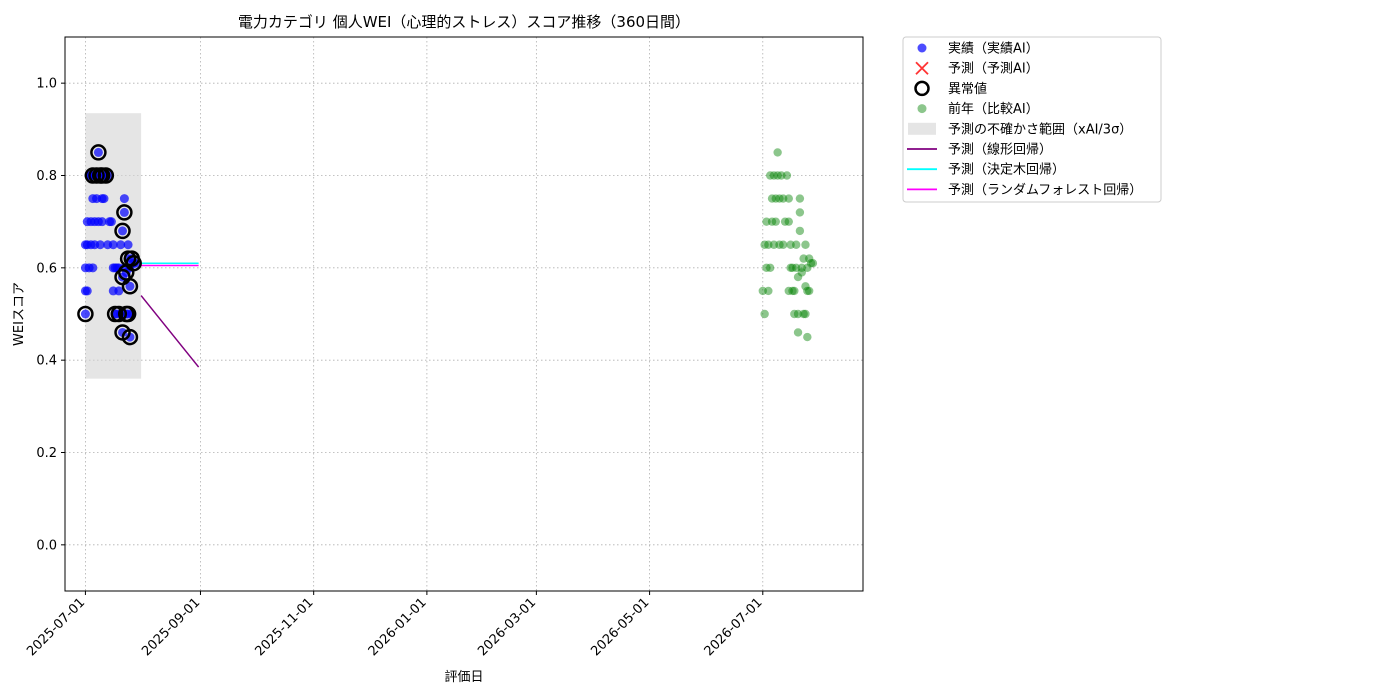  I want to click on x-axis-label: 評価日, so click(463, 677).